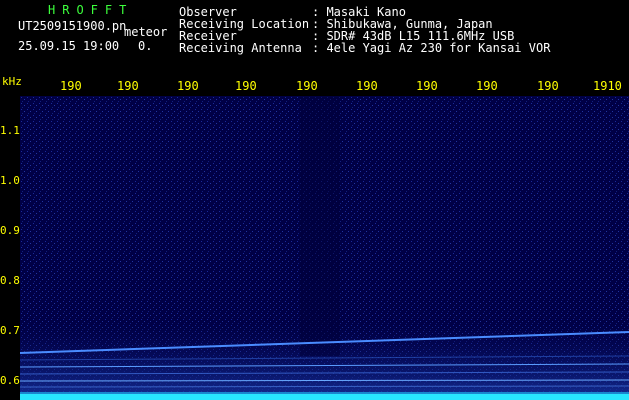 The image size is (629, 400). What do you see at coordinates (307, 86) in the screenshot?
I see `time-tick-5: 190` at bounding box center [307, 86].